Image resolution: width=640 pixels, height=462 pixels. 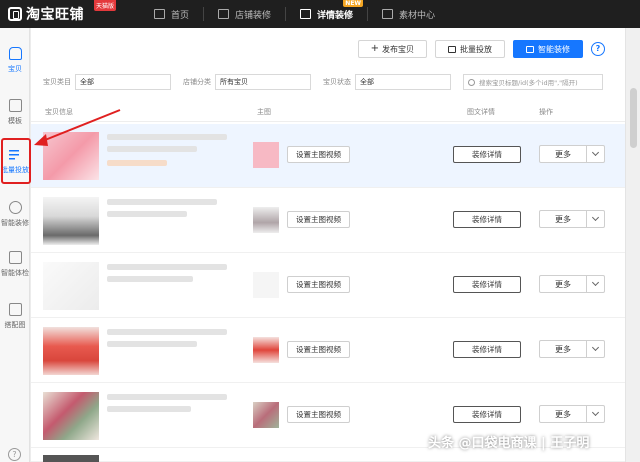 I want to click on annotation-arrow, so click(x=77, y=127).